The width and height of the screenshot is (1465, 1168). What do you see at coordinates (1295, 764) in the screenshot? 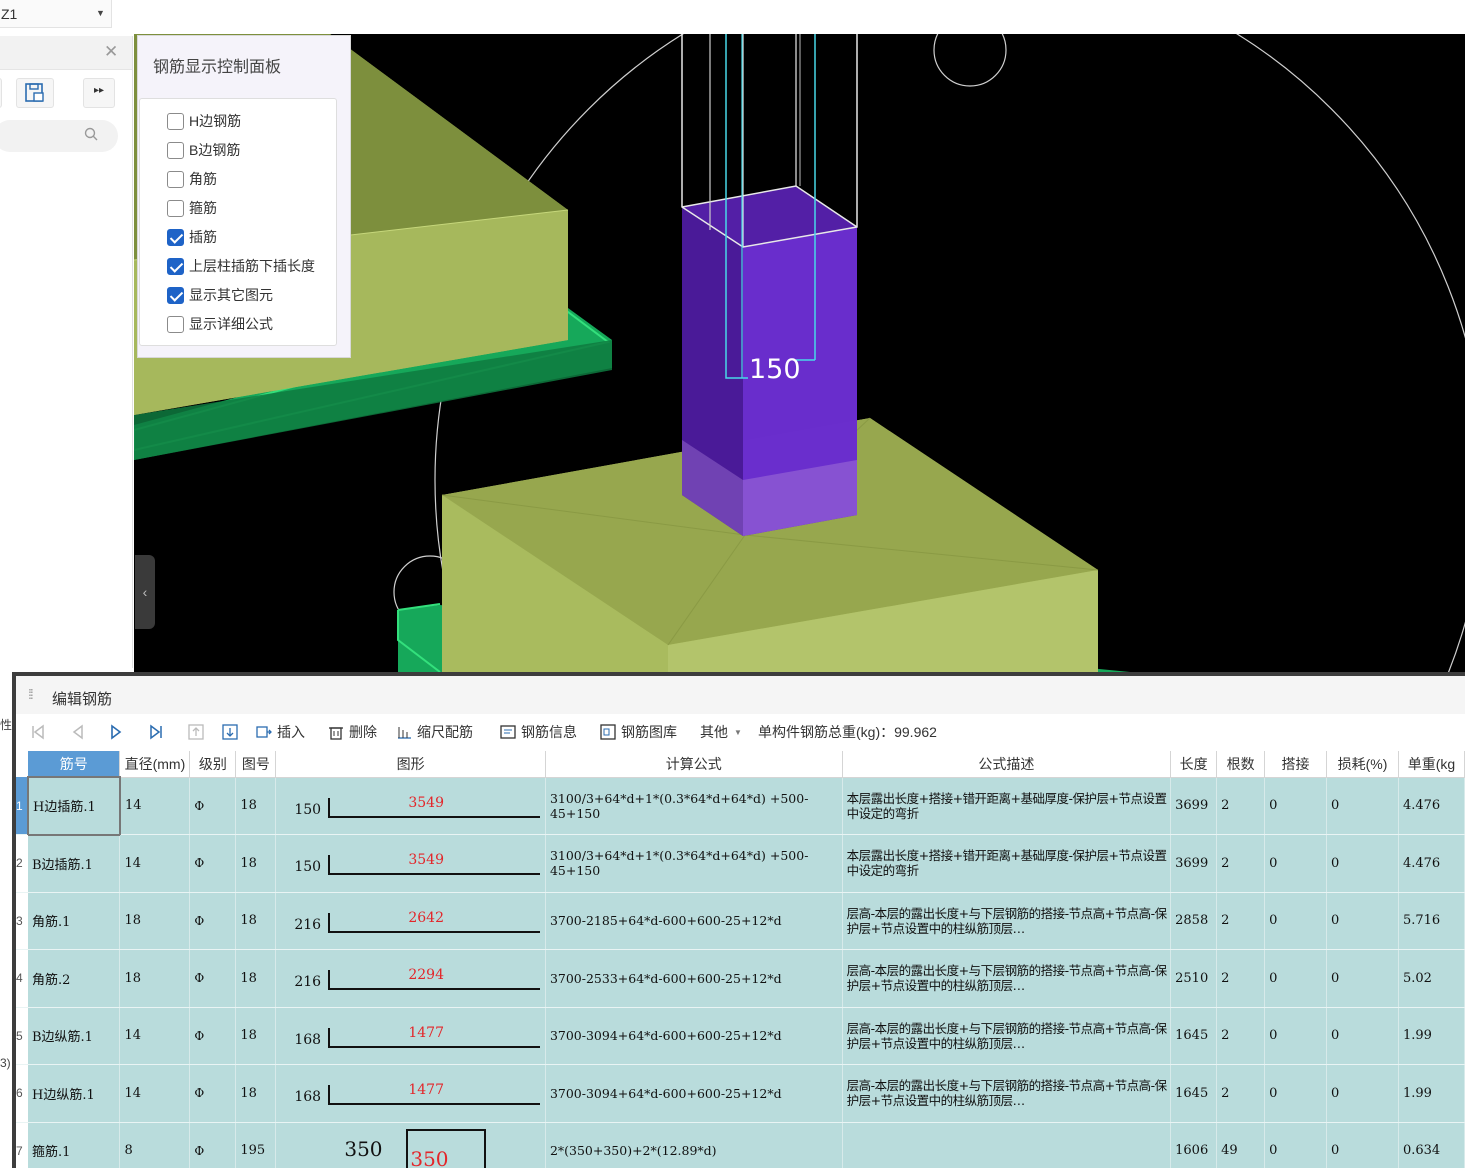
I see `column-header: 搭接` at bounding box center [1295, 764].